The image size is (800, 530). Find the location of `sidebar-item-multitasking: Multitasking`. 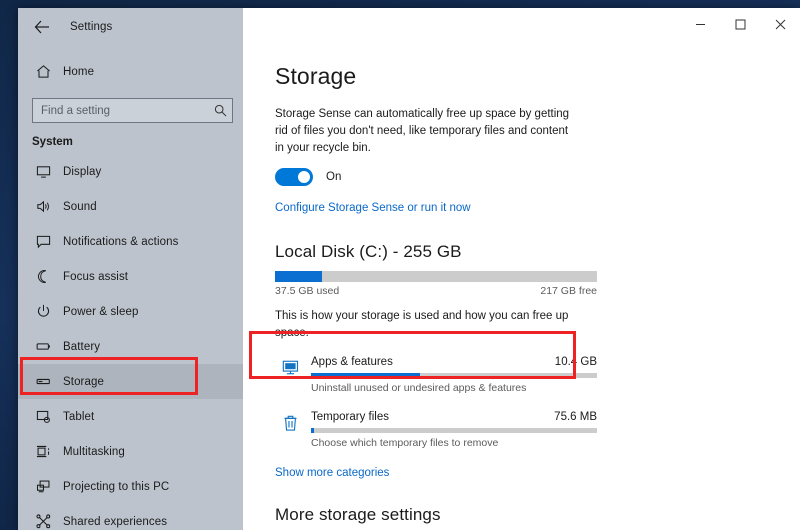

sidebar-item-multitasking: Multitasking is located at coordinates (130, 451).